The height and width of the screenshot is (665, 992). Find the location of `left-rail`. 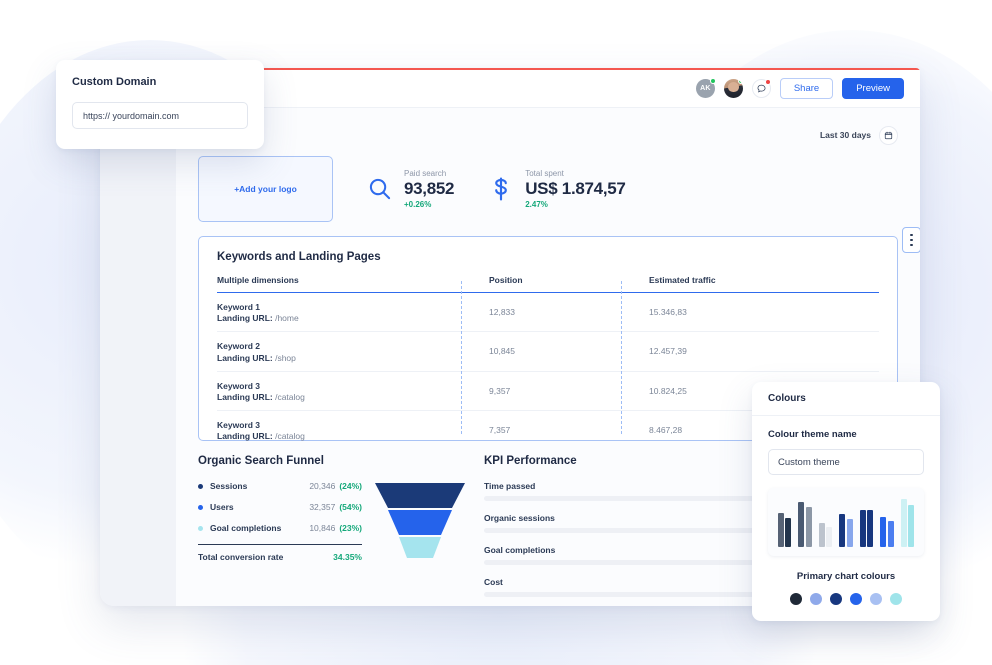

left-rail is located at coordinates (138, 357).